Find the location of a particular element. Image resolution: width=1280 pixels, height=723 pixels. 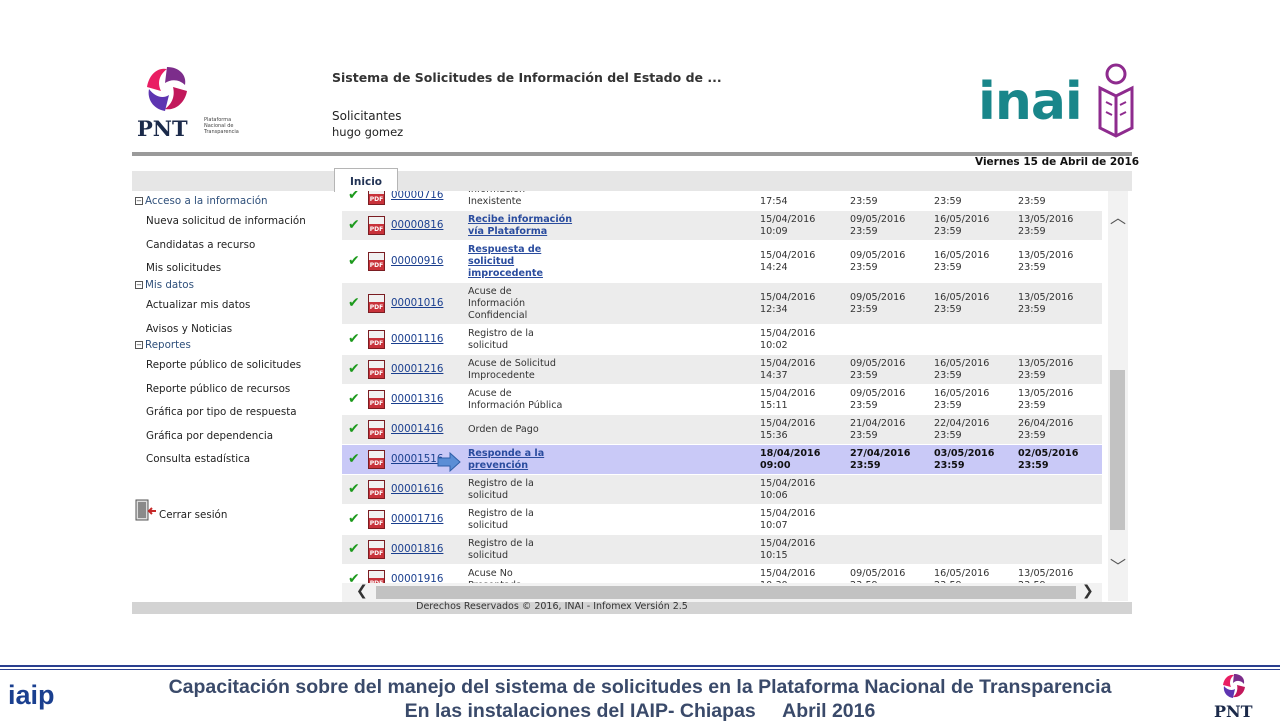

sidebar-item-avisos: Avisos y Noticias is located at coordinates (189, 329).